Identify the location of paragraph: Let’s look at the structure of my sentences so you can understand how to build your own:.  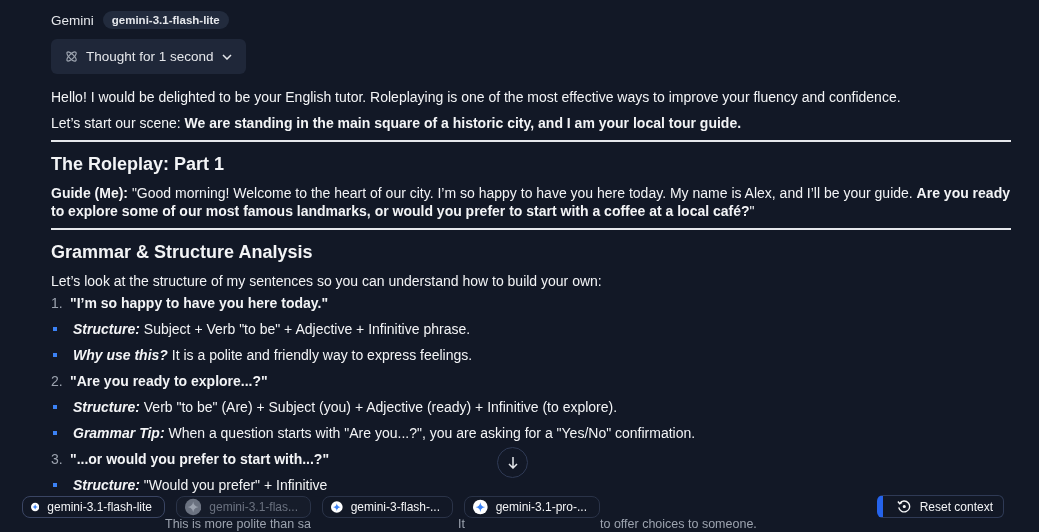
(327, 281).